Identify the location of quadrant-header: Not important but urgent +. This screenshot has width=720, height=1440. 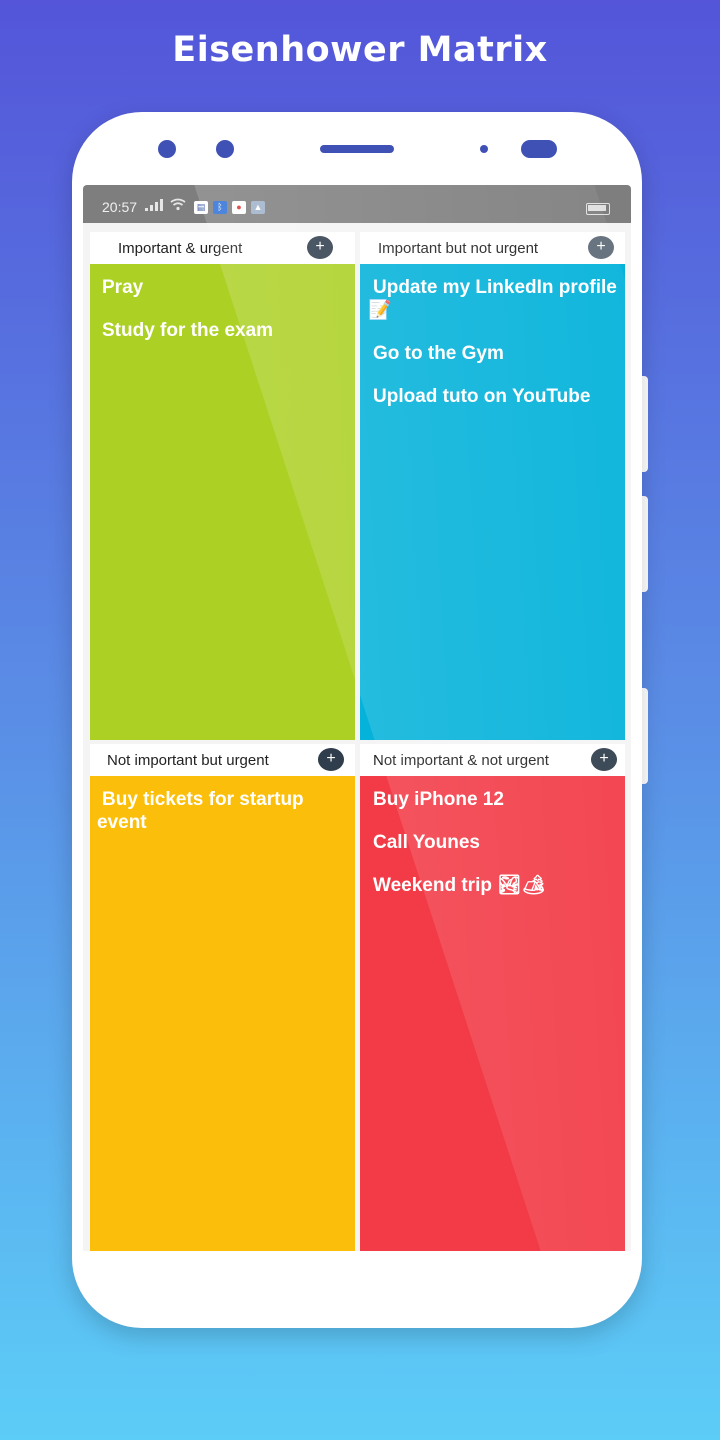
(222, 760).